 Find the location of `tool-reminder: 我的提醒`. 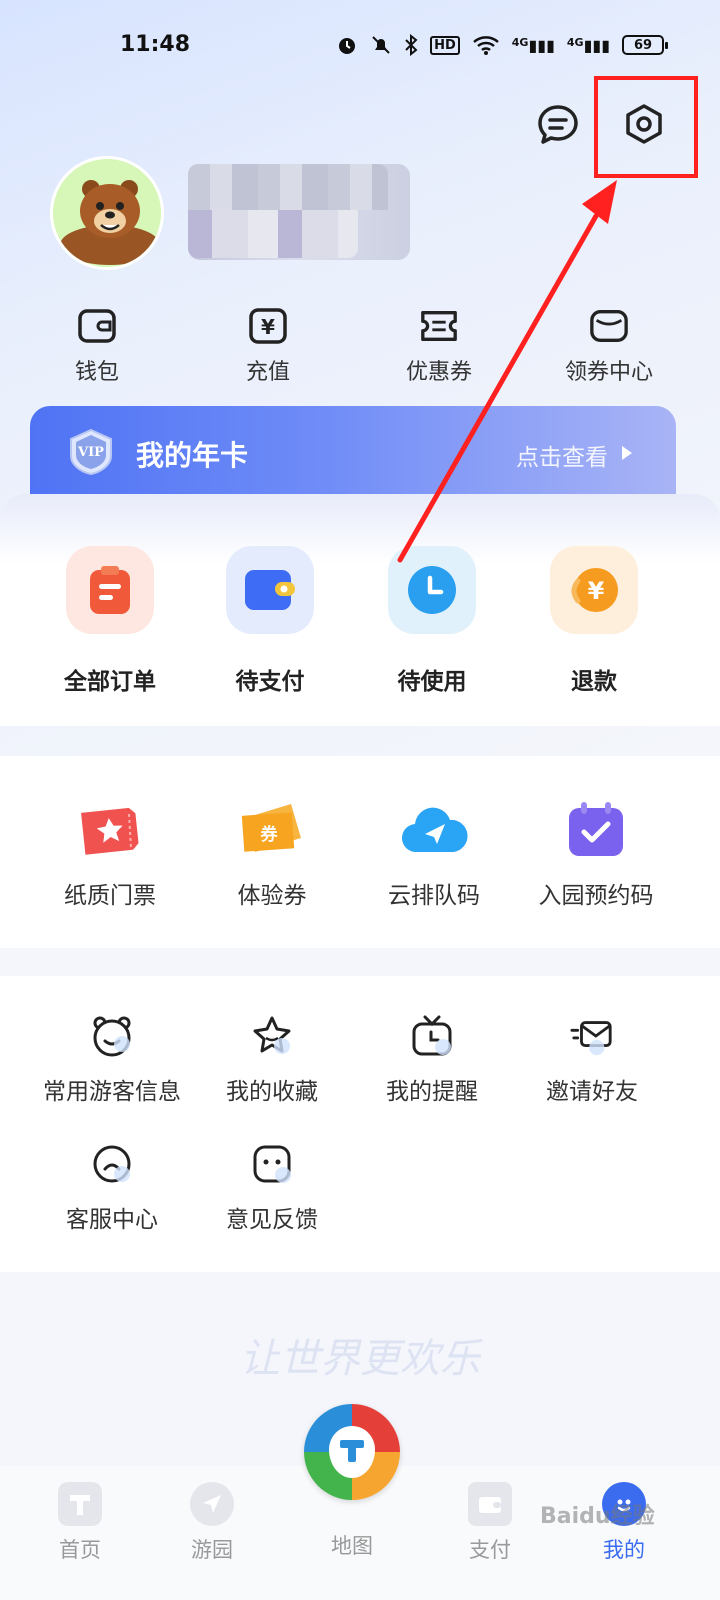

tool-reminder: 我的提醒 is located at coordinates (432, 1060).